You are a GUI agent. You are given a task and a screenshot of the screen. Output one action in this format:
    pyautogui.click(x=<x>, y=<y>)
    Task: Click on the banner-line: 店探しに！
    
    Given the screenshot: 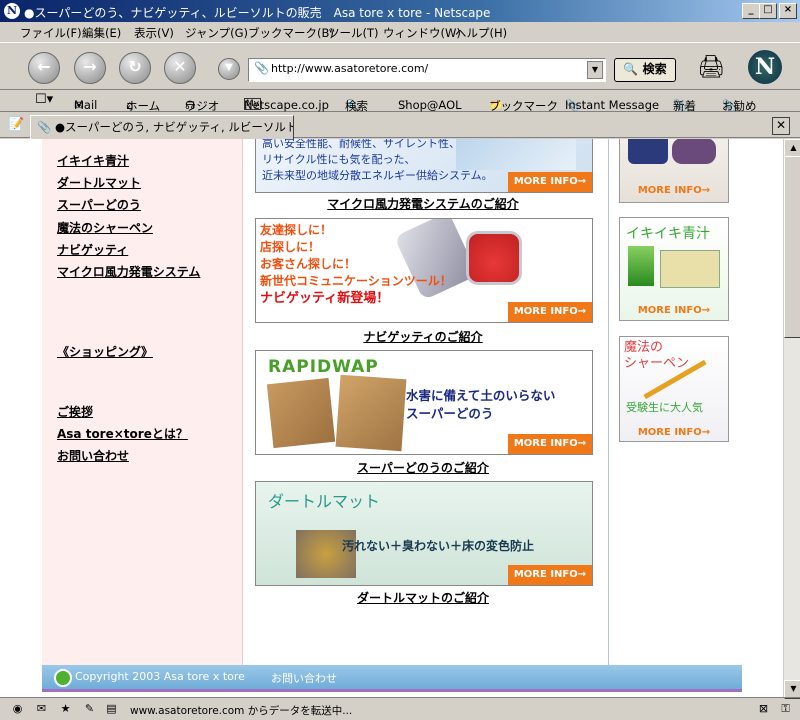 What is the action you would take?
    pyautogui.click(x=290, y=247)
    